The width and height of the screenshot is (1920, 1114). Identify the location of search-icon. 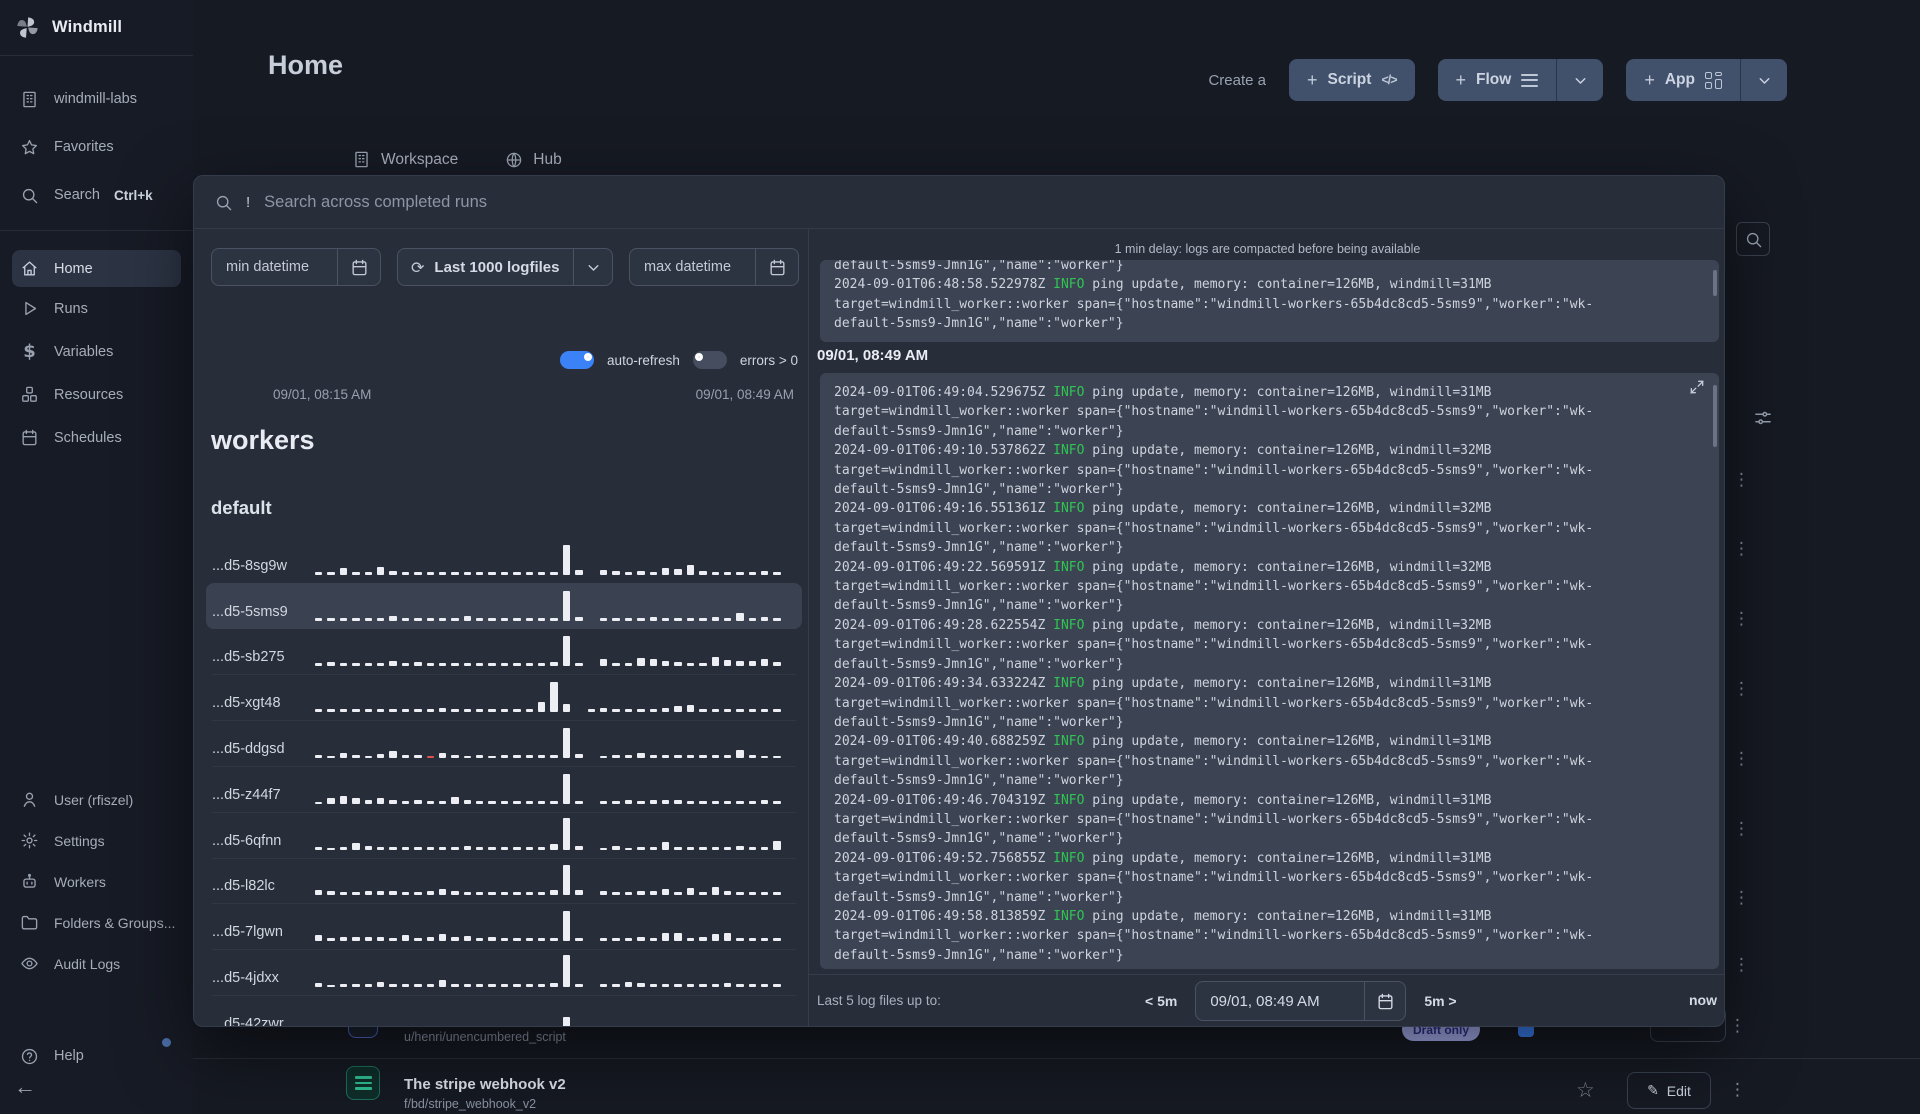
(223, 202).